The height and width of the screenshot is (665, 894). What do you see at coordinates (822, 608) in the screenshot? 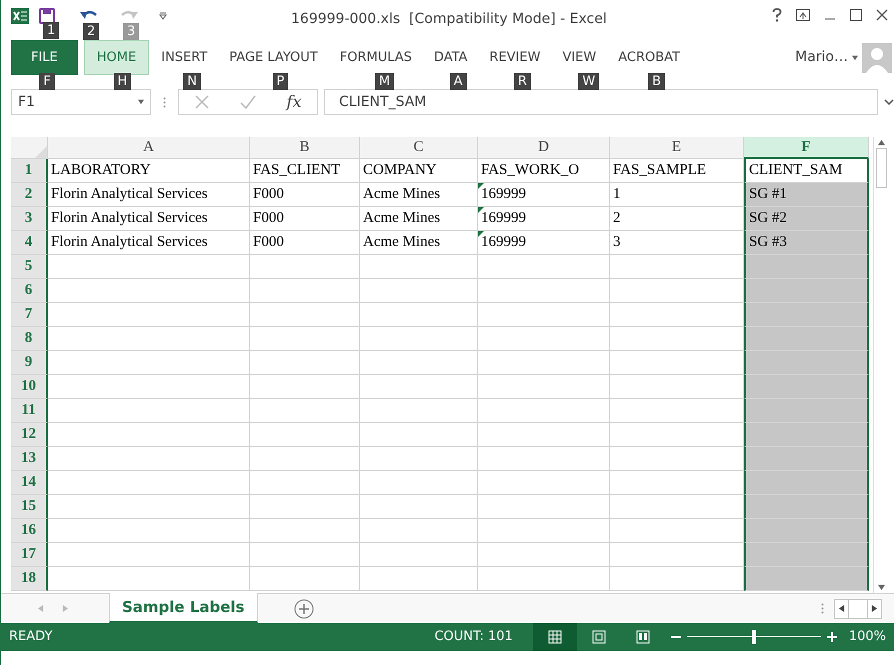
I see `splitter-icon` at bounding box center [822, 608].